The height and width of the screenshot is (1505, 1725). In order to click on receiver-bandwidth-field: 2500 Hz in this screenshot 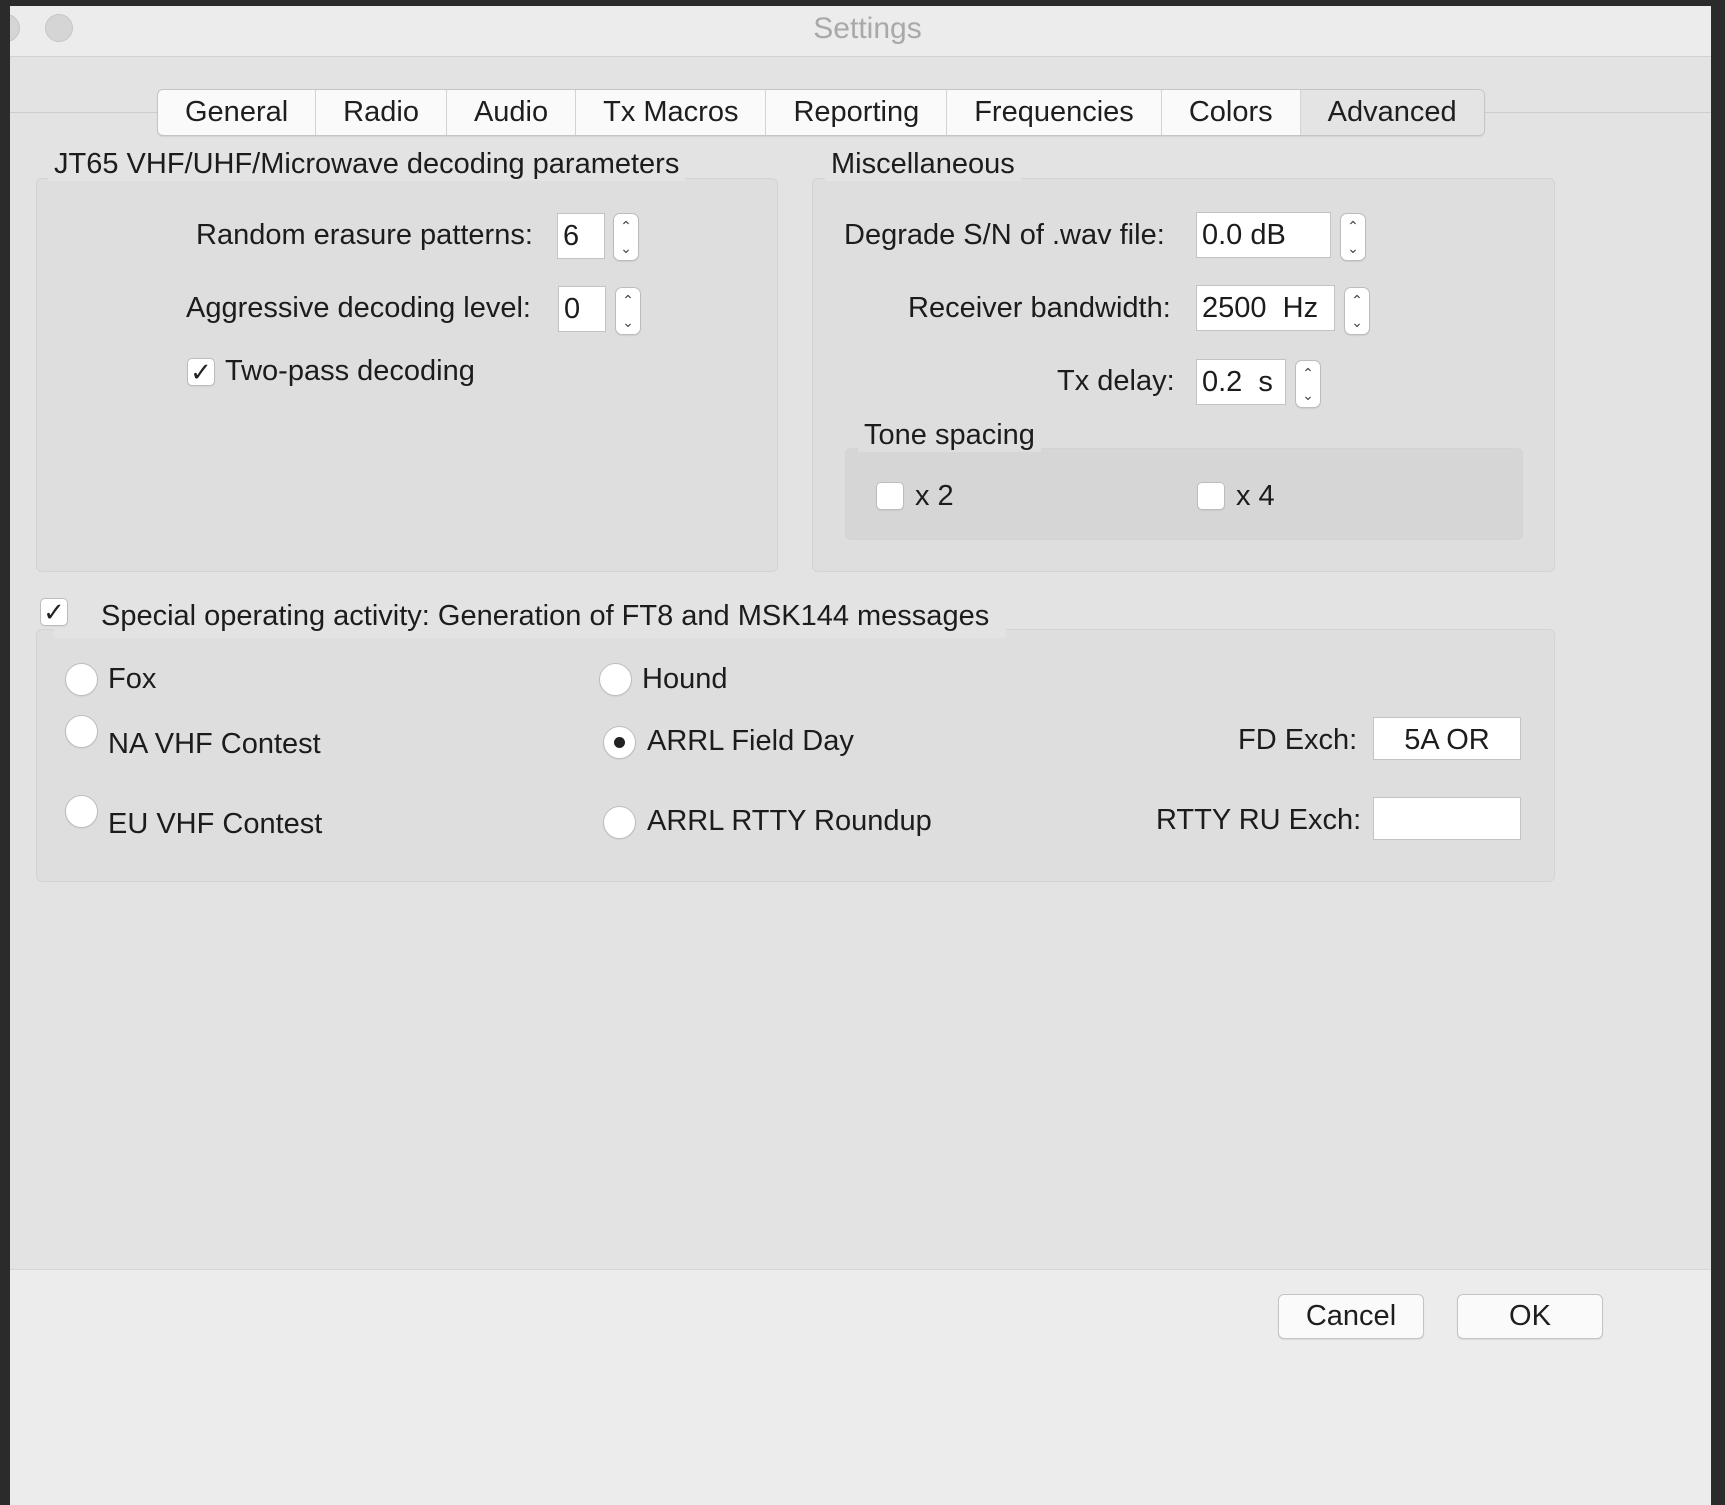, I will do `click(1265, 308)`.